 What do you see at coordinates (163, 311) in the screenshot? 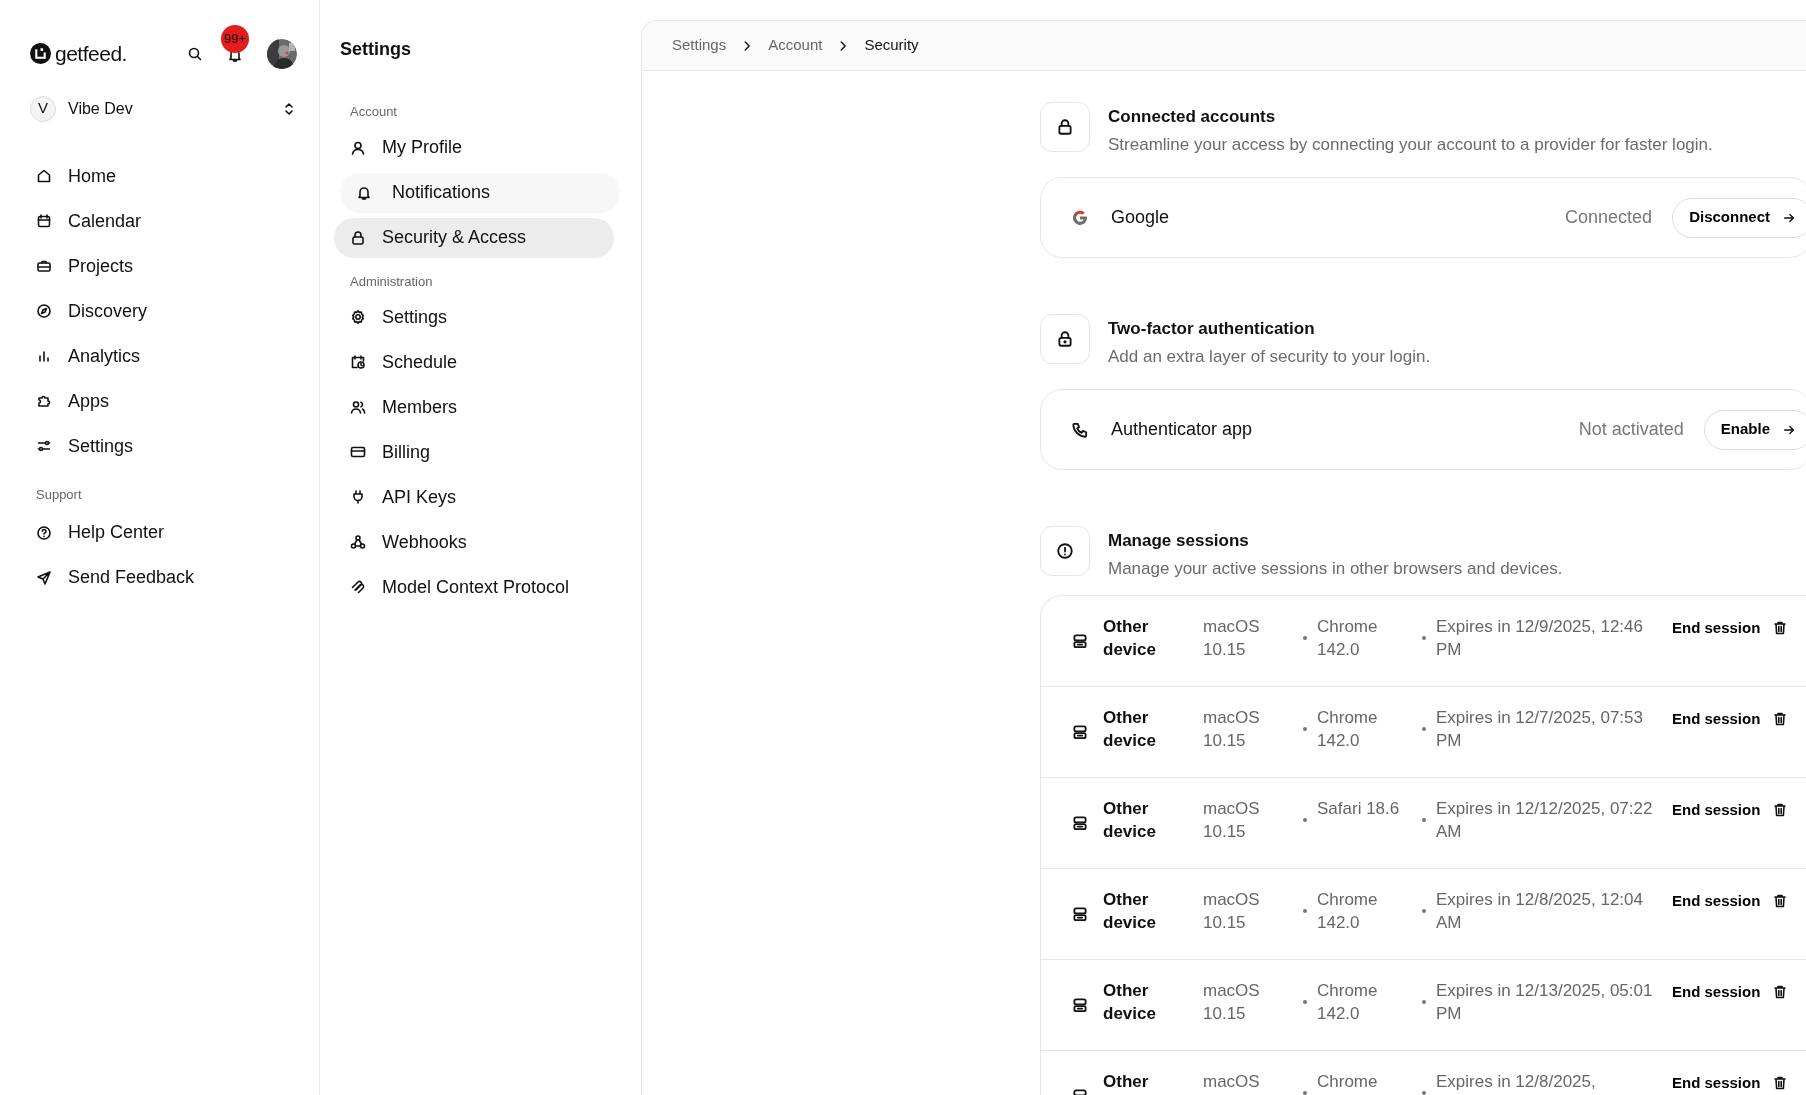
I see `sidebar-item: Discovery` at bounding box center [163, 311].